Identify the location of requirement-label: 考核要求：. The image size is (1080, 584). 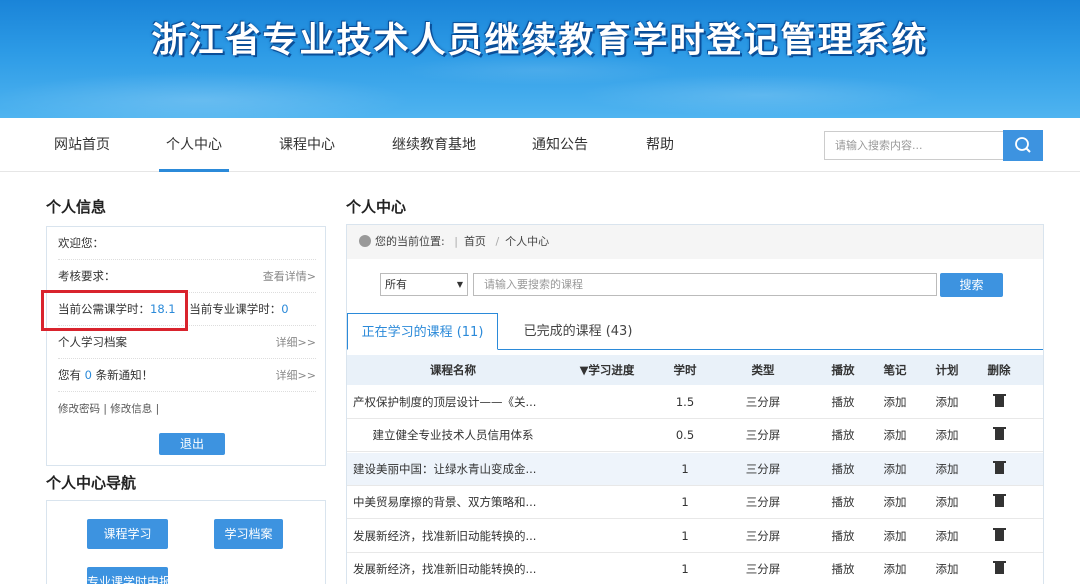
(87, 276).